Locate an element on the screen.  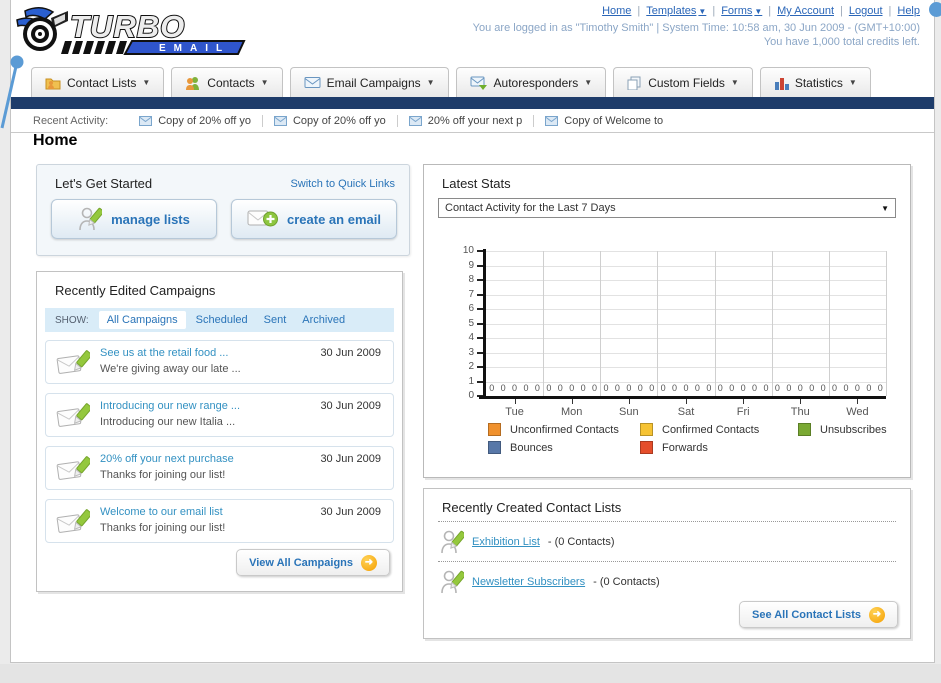
filter-all-campaigns: All Campaigns is located at coordinates (142, 320).